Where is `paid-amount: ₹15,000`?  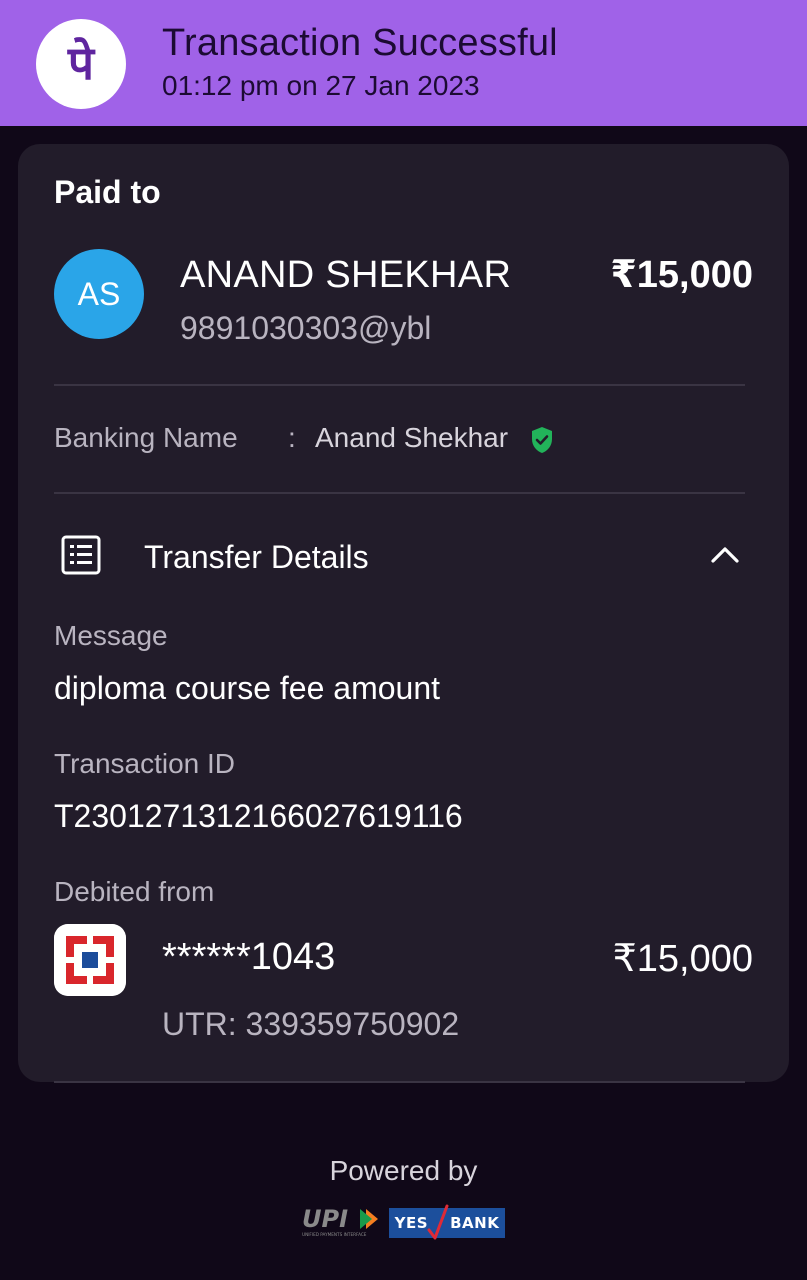
paid-amount: ₹15,000 is located at coordinates (681, 275).